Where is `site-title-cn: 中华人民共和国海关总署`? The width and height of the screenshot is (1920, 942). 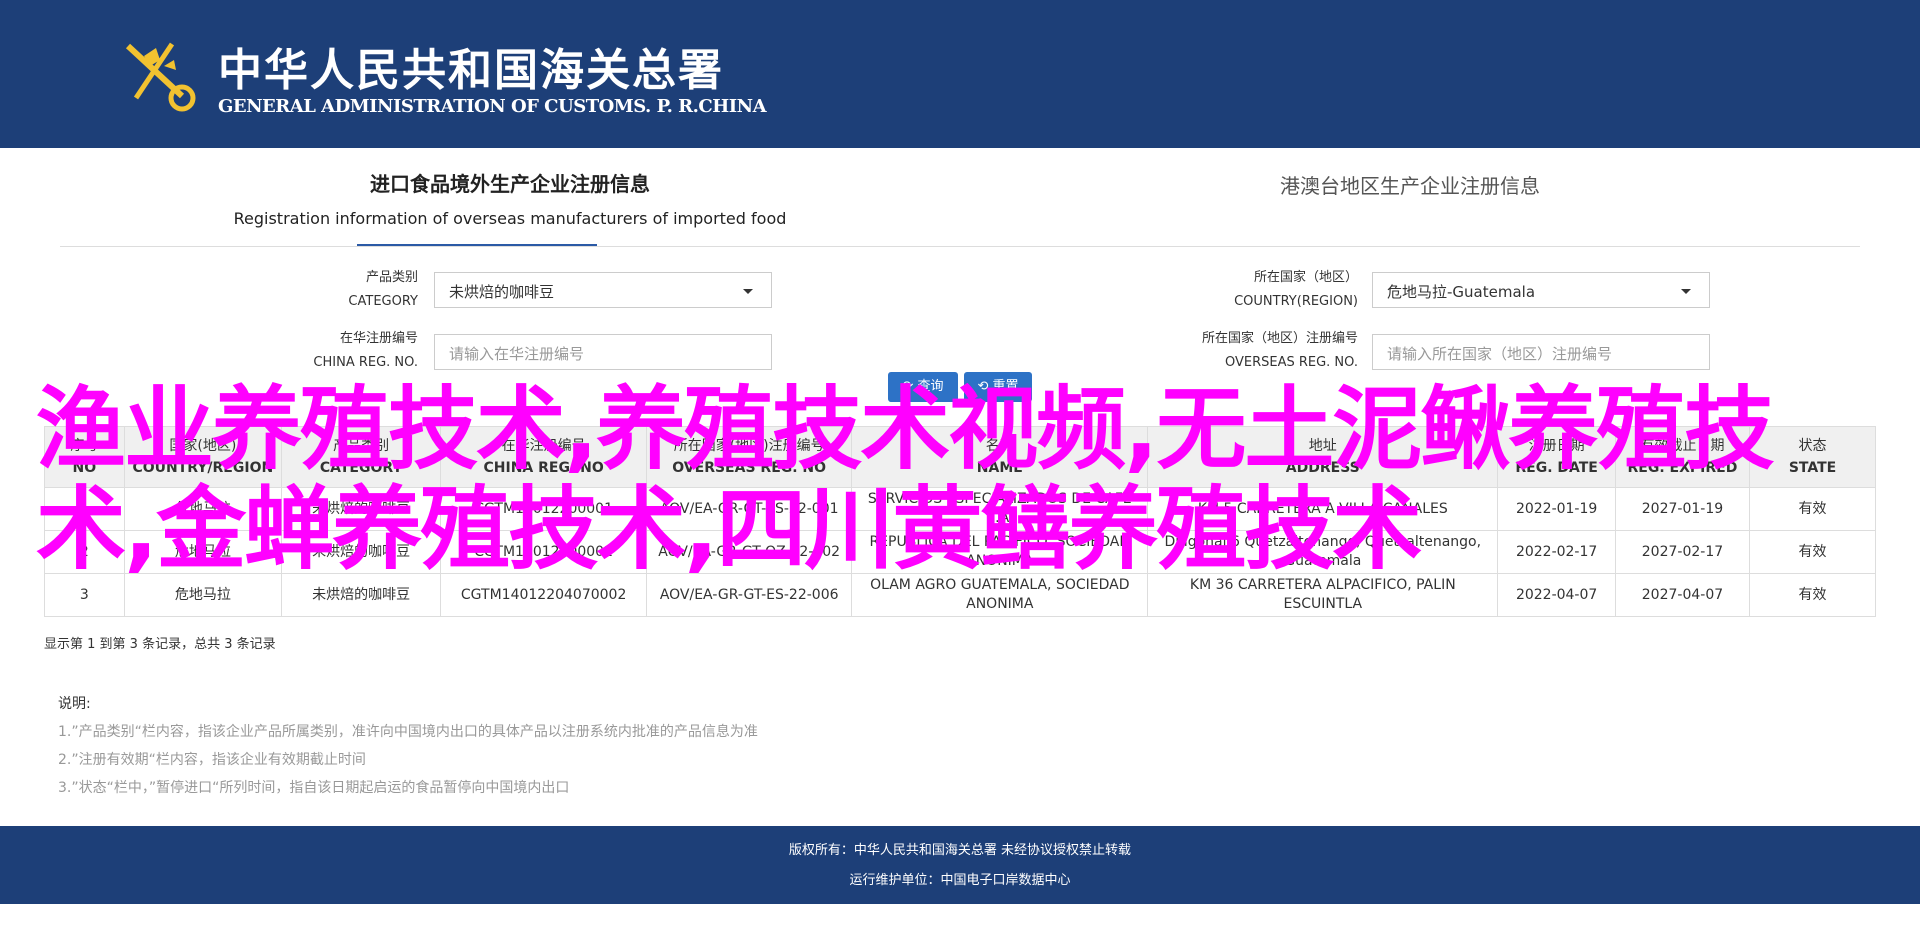 site-title-cn: 中华人民共和国海关总署 is located at coordinates (471, 70).